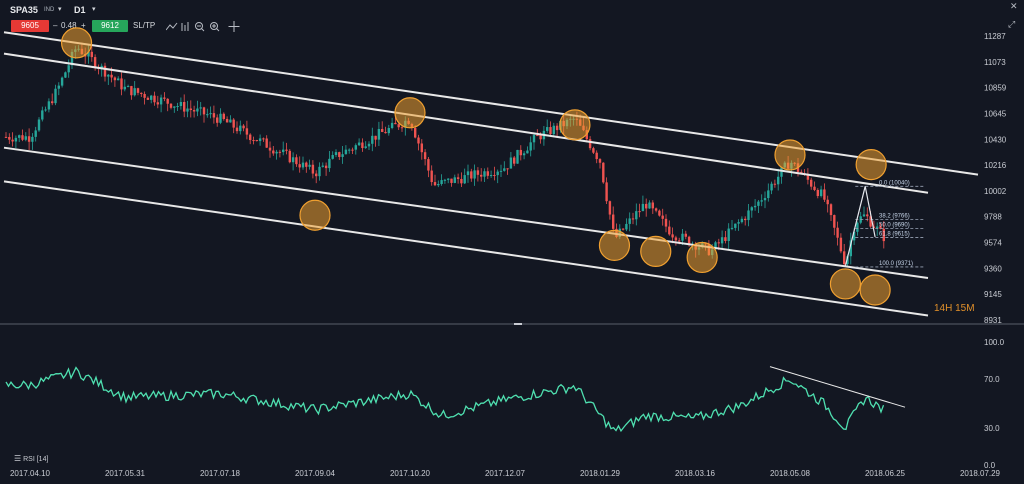 This screenshot has height=484, width=1024. I want to click on rsi-indicator-label: ☰ RSI [14], so click(31, 458).